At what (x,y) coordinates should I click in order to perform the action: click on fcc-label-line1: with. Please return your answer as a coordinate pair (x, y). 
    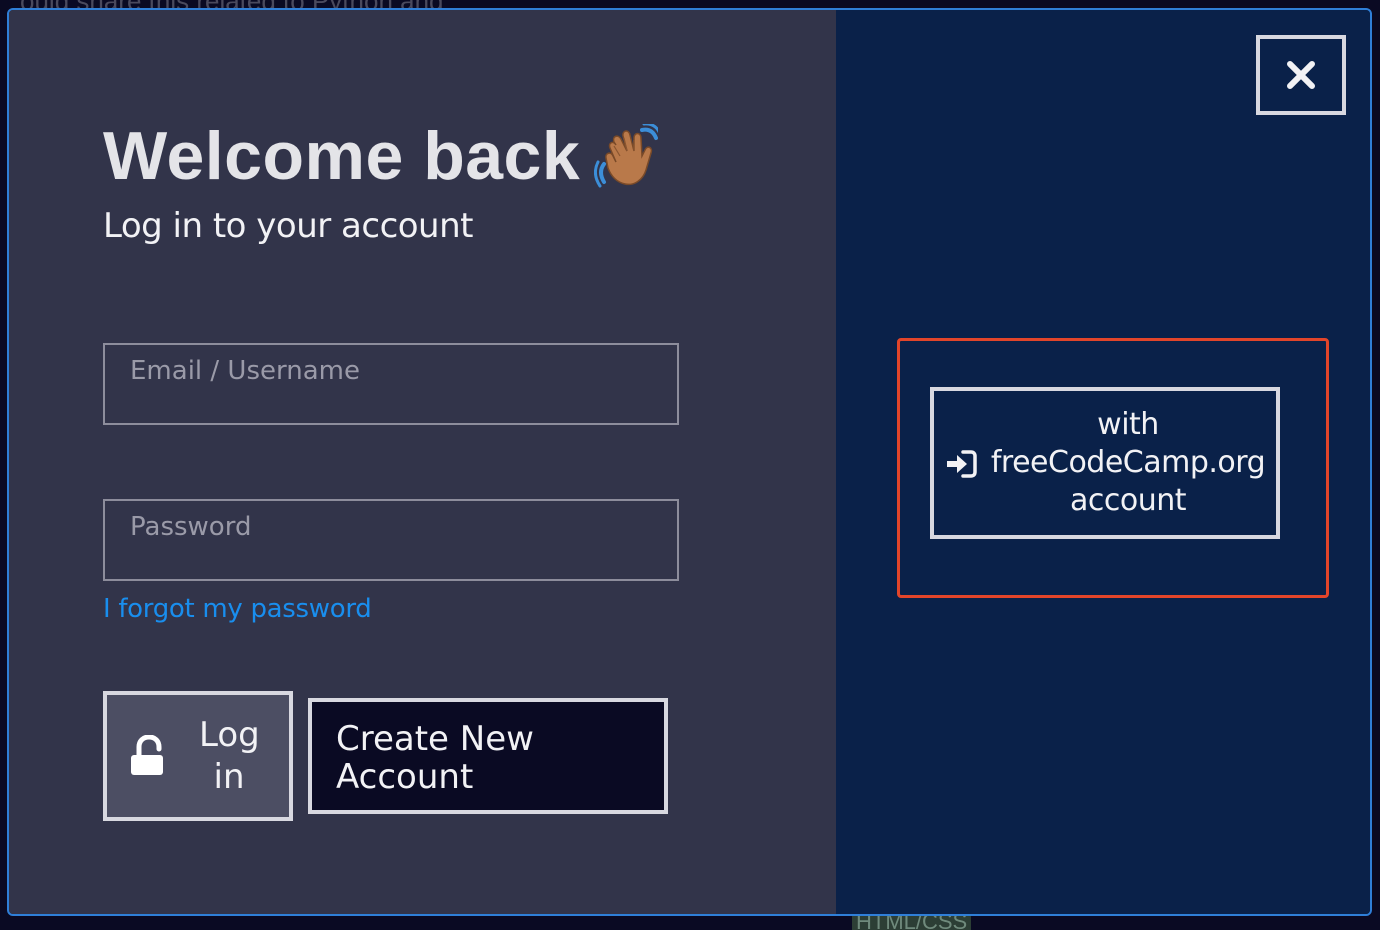
    Looking at the image, I should click on (1128, 424).